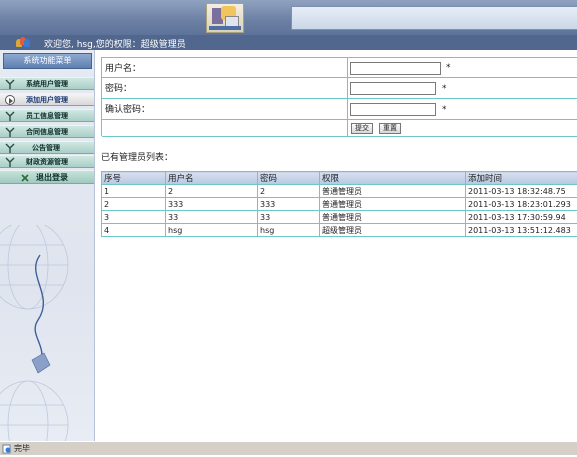  Describe the element at coordinates (212, 178) in the screenshot. I see `column-header: 用户名` at that location.